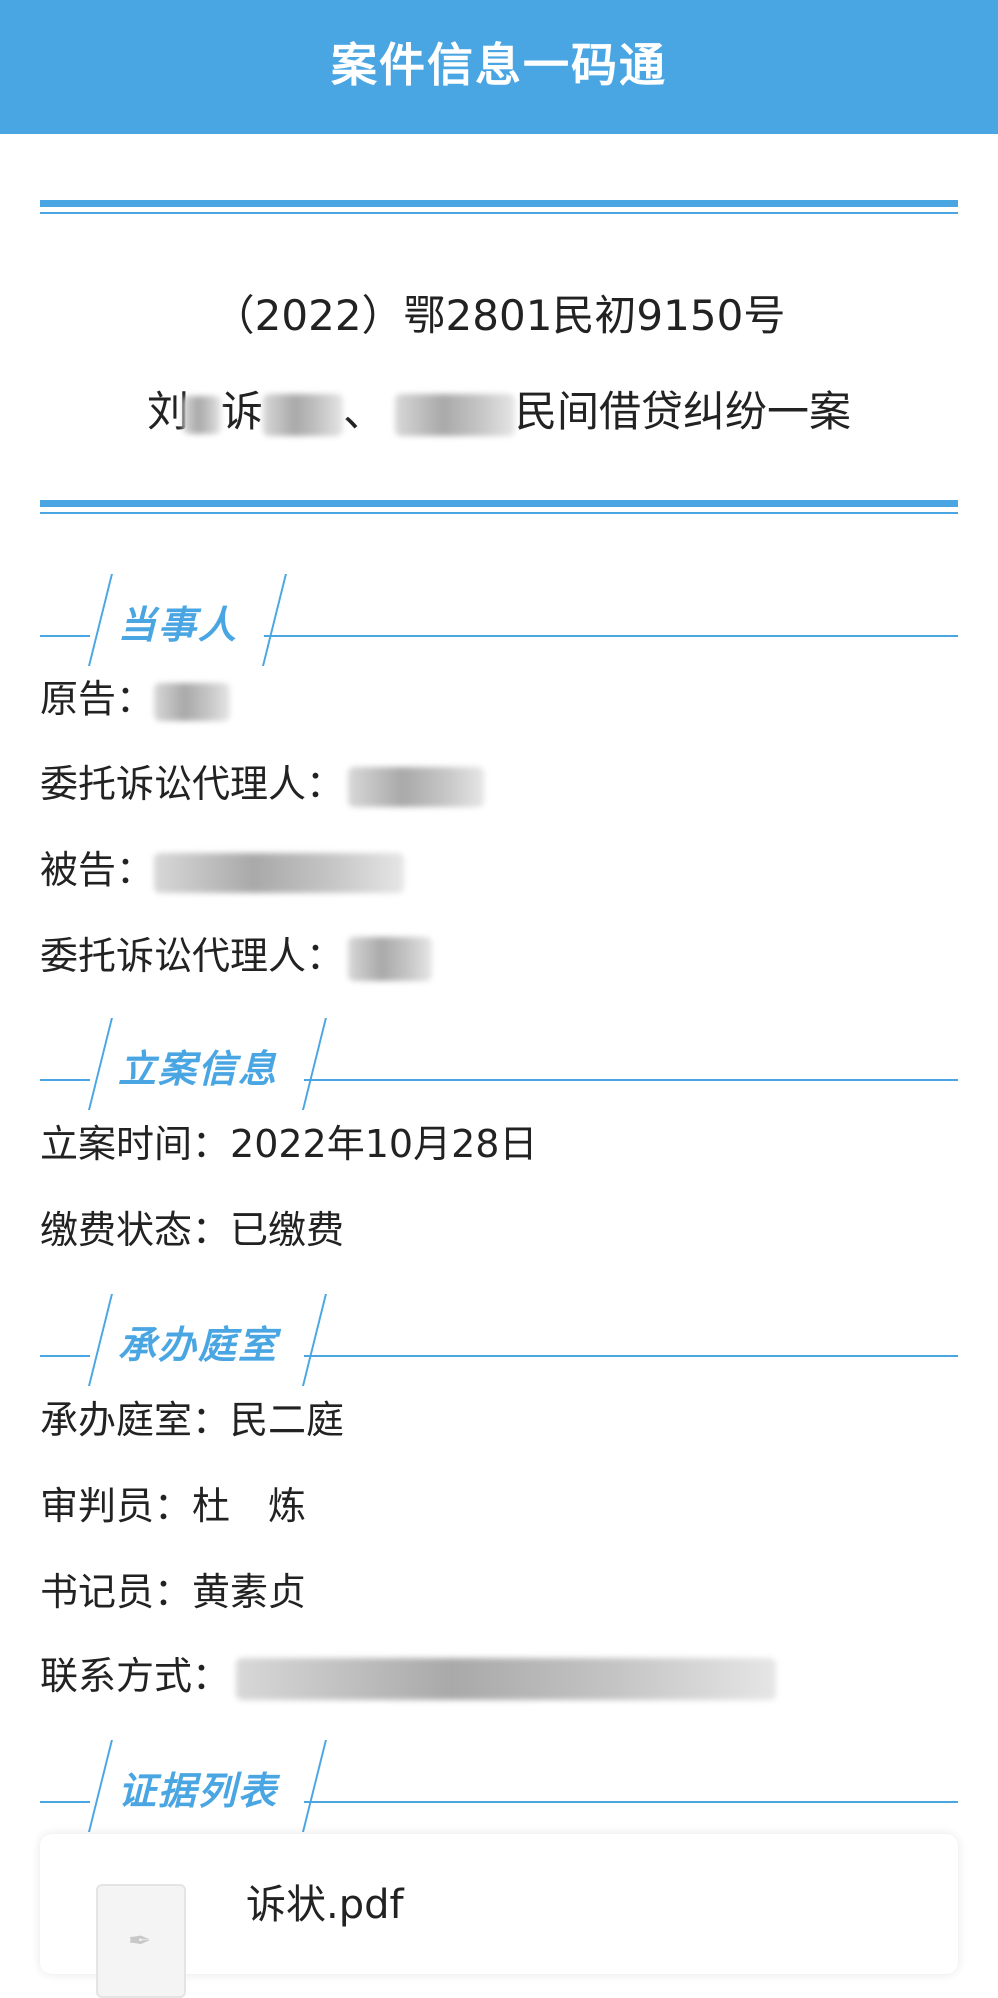 This screenshot has width=998, height=1998. I want to click on contact-row: 联系方式：, so click(408, 1676).